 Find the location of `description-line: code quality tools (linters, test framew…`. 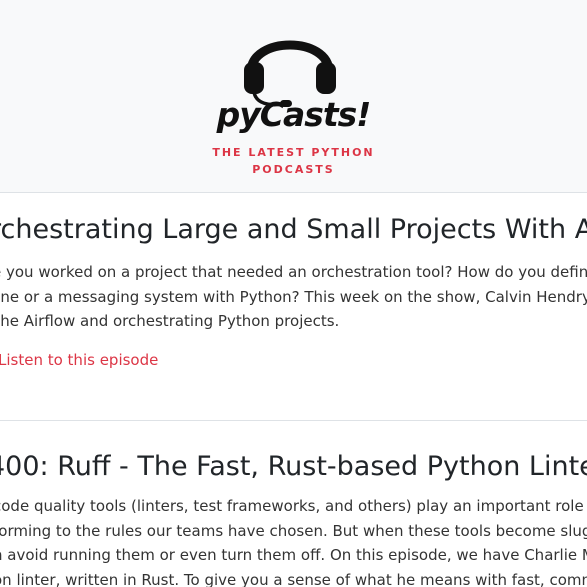

description-line: code quality tools (linters, test framew… is located at coordinates (293, 506).